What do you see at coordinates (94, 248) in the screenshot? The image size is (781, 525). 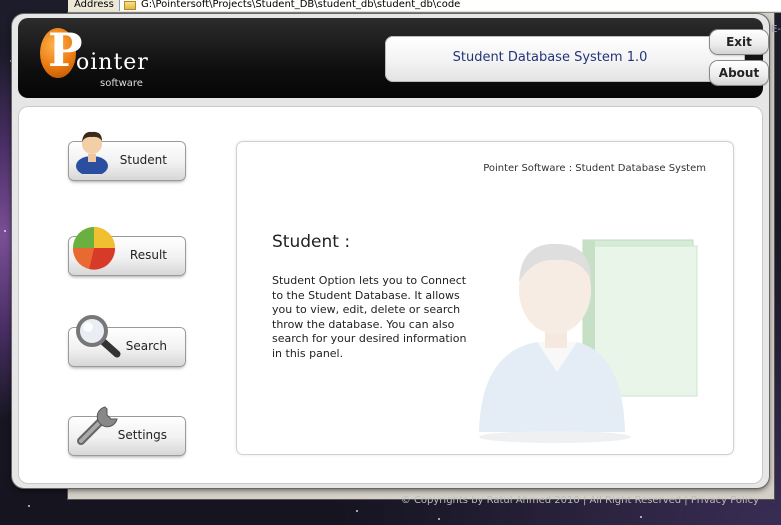 I see `pie-chart-icon` at bounding box center [94, 248].